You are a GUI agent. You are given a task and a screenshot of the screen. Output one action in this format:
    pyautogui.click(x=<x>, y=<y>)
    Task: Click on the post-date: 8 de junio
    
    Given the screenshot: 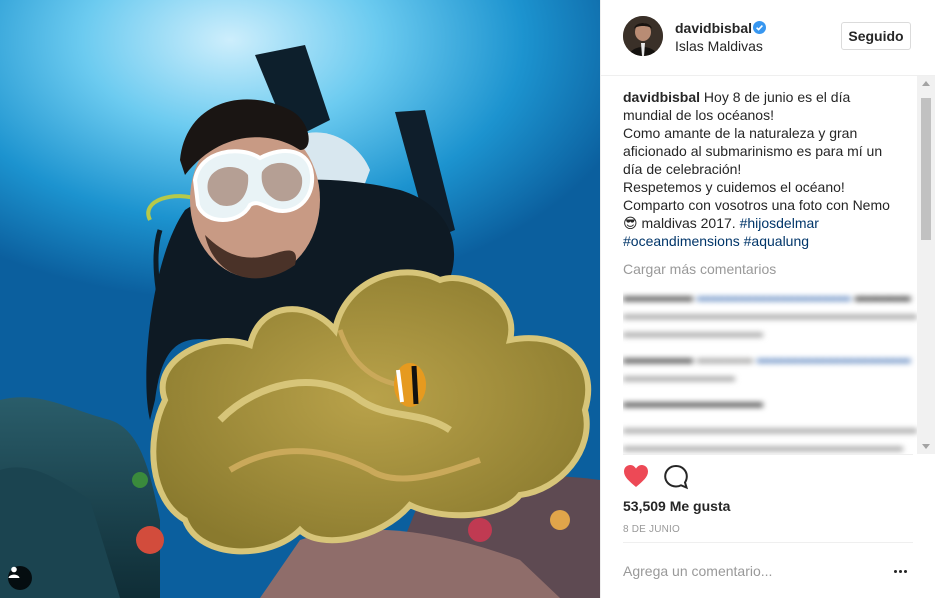 What is the action you would take?
    pyautogui.click(x=651, y=529)
    